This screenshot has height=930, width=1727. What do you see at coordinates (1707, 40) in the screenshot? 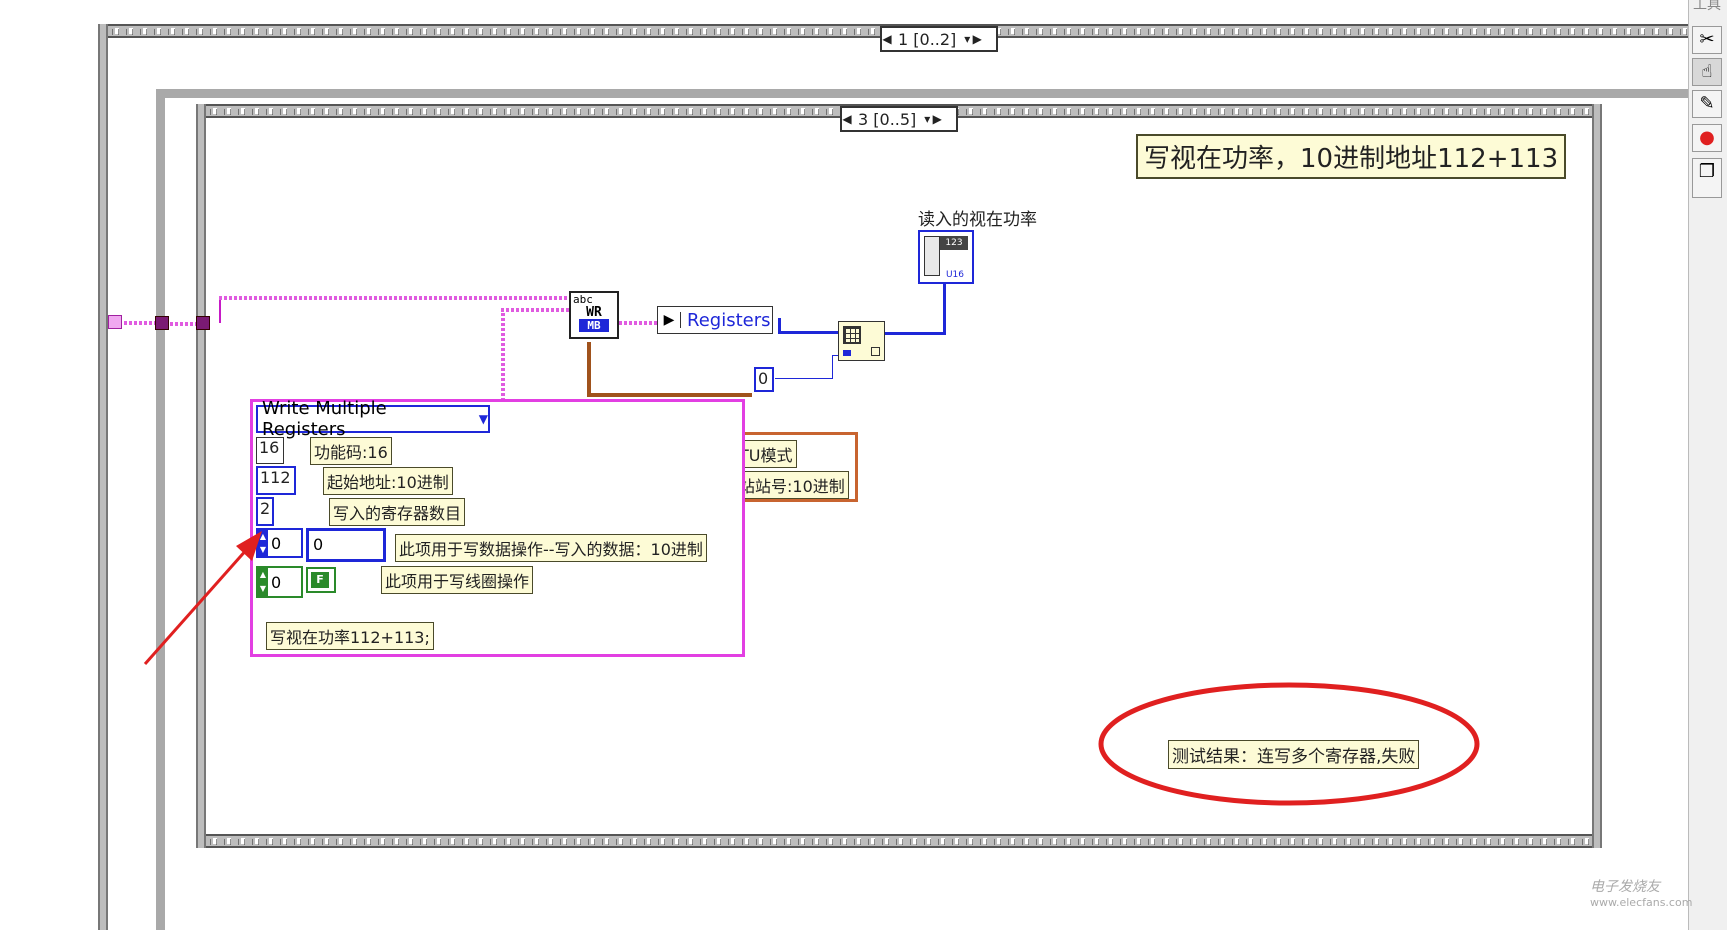
I see `auto-tool-icon: ✂` at bounding box center [1707, 40].